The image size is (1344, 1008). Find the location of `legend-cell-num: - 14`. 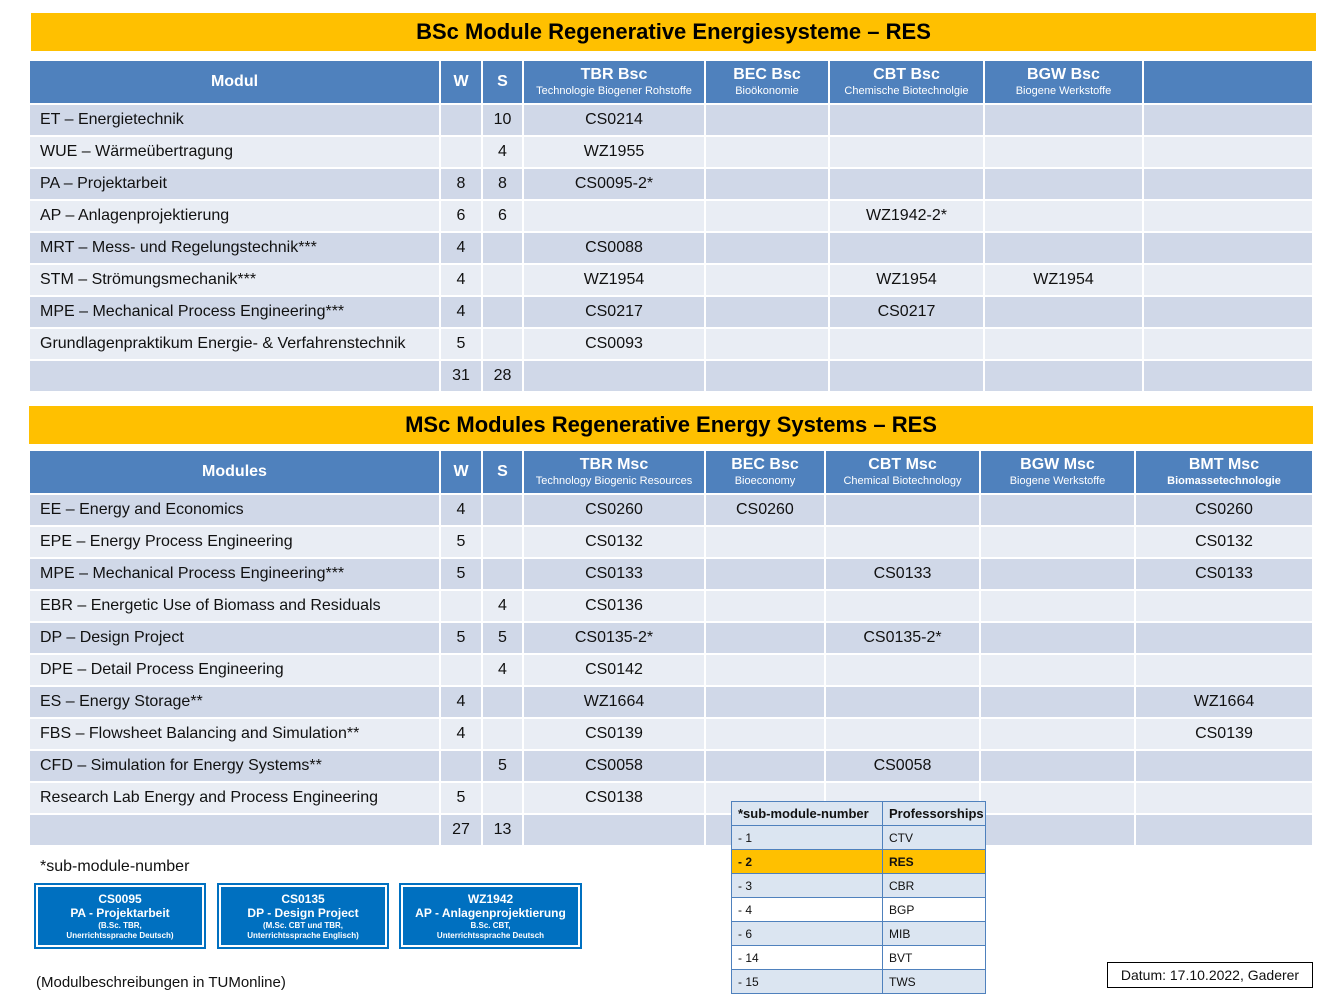

legend-cell-num: - 14 is located at coordinates (807, 957).